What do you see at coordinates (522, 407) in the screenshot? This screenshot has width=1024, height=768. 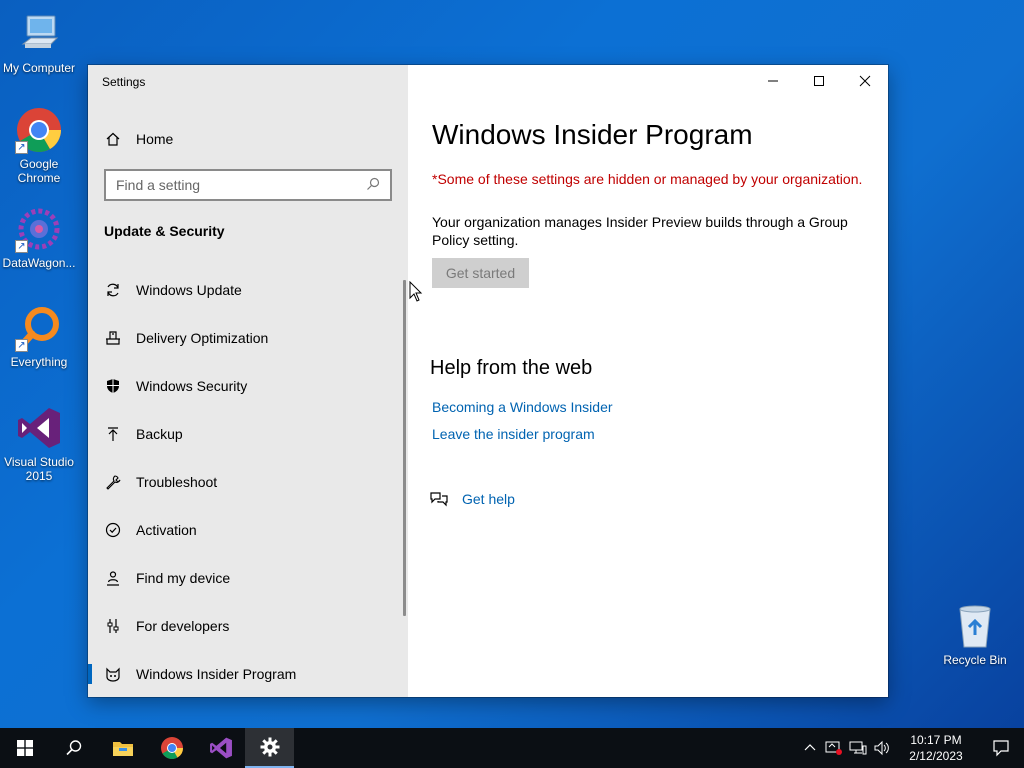 I see `link-becoming-windows-insider: Becoming a Windows Insider` at bounding box center [522, 407].